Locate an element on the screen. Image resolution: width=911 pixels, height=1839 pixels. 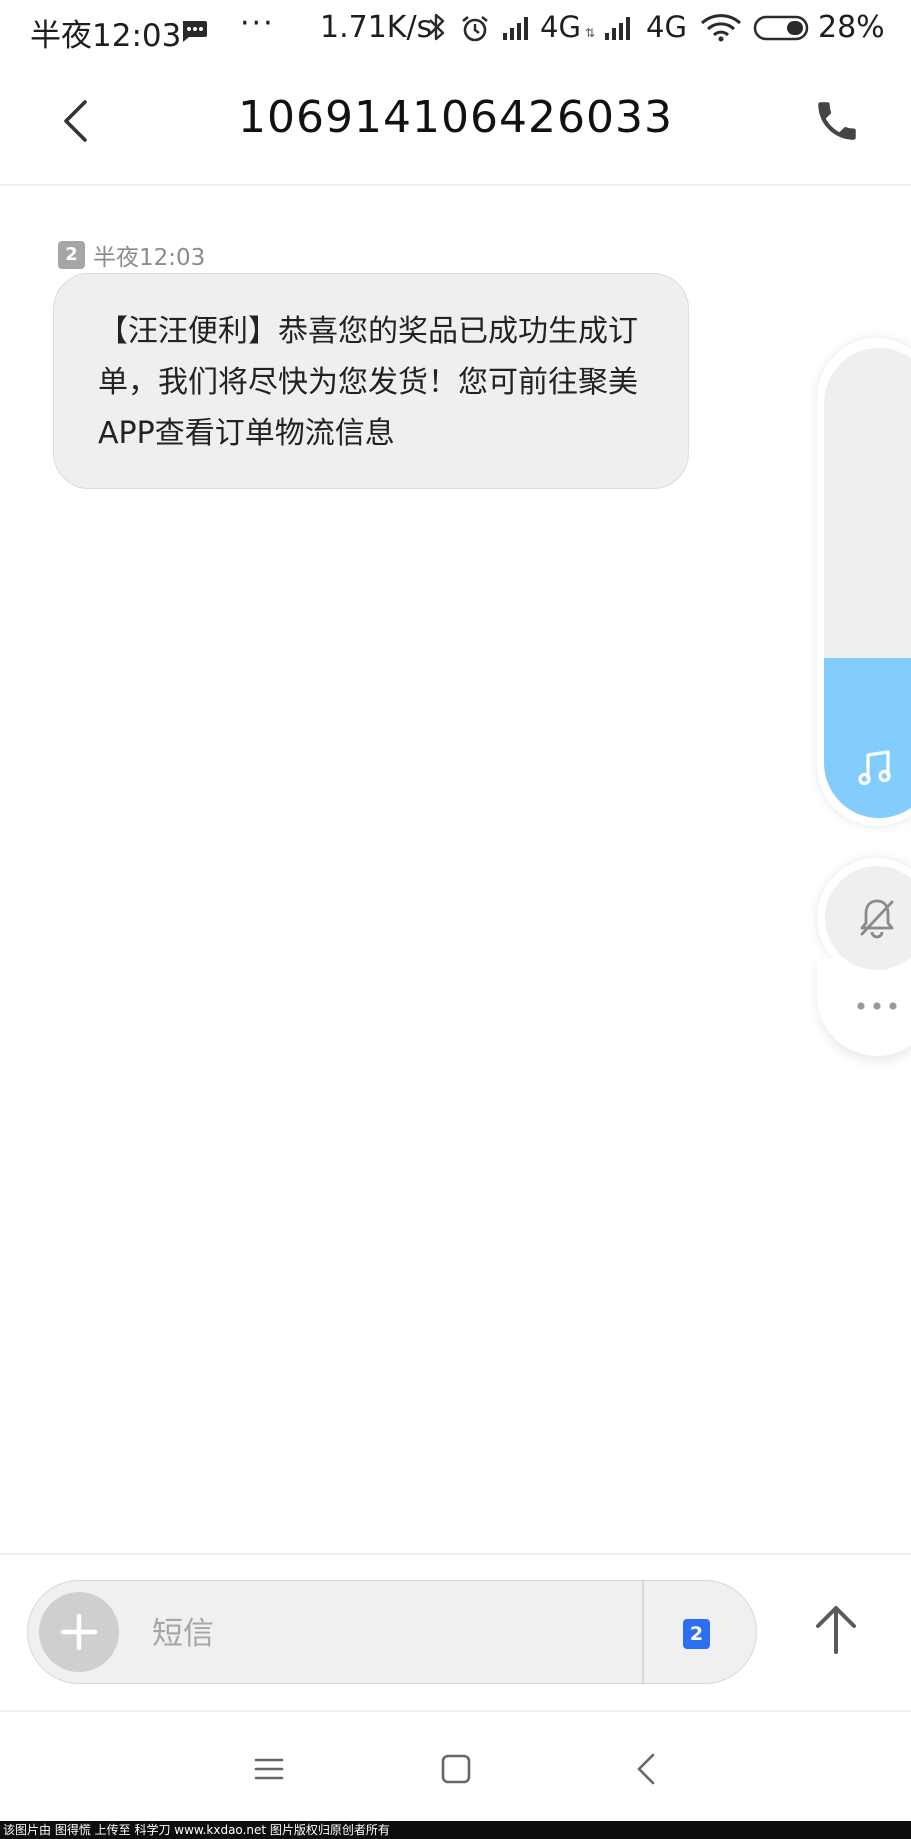
network-type-2: 4G is located at coordinates (666, 27).